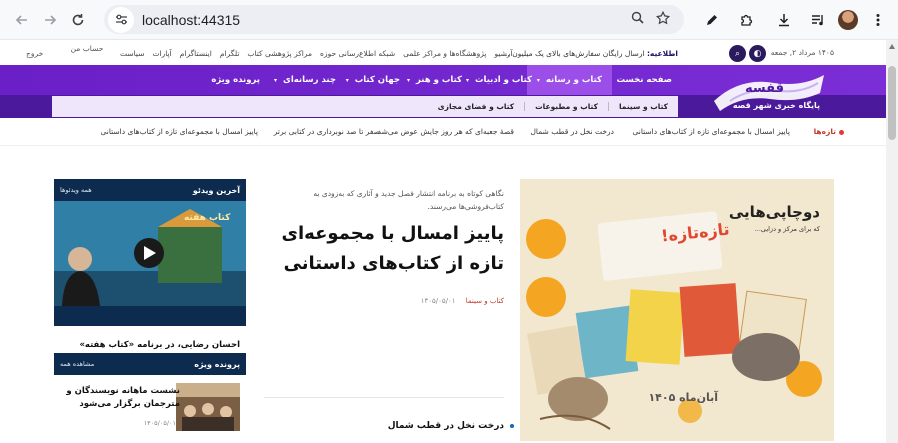 Image resolution: width=898 pixels, height=443 pixels. What do you see at coordinates (159, 423) in the screenshot?
I see `special-file-date: ۱۴۰۵/۰۵/۰۱` at bounding box center [159, 423].